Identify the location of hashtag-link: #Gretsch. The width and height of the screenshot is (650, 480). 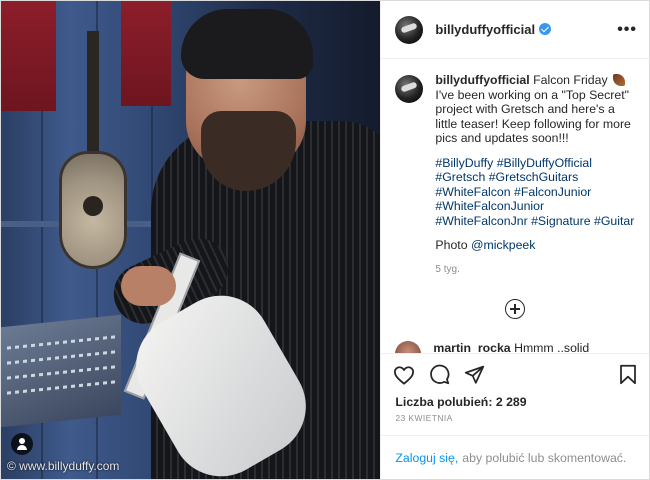
(460, 177).